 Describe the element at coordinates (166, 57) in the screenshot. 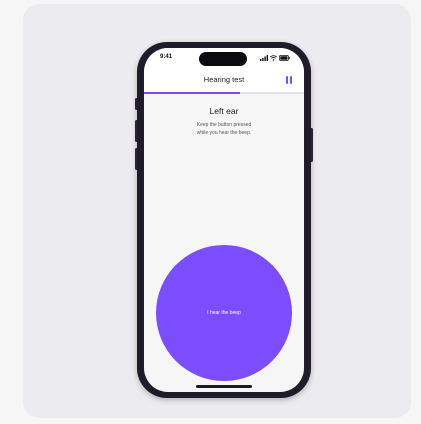

I see `status-time: 9:41` at that location.